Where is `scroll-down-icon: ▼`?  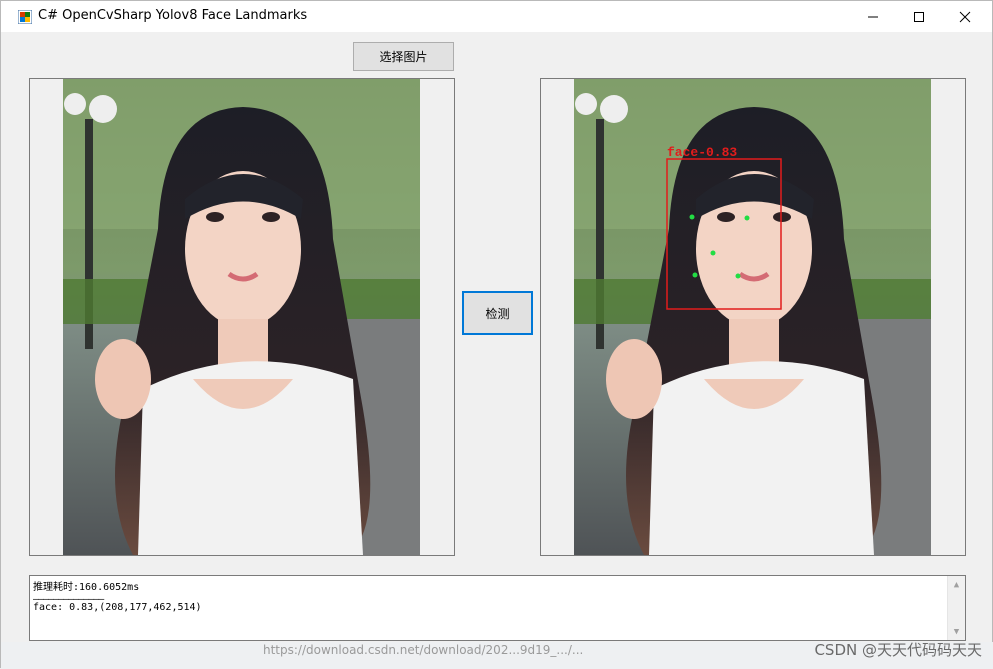 scroll-down-icon: ▼ is located at coordinates (956, 631).